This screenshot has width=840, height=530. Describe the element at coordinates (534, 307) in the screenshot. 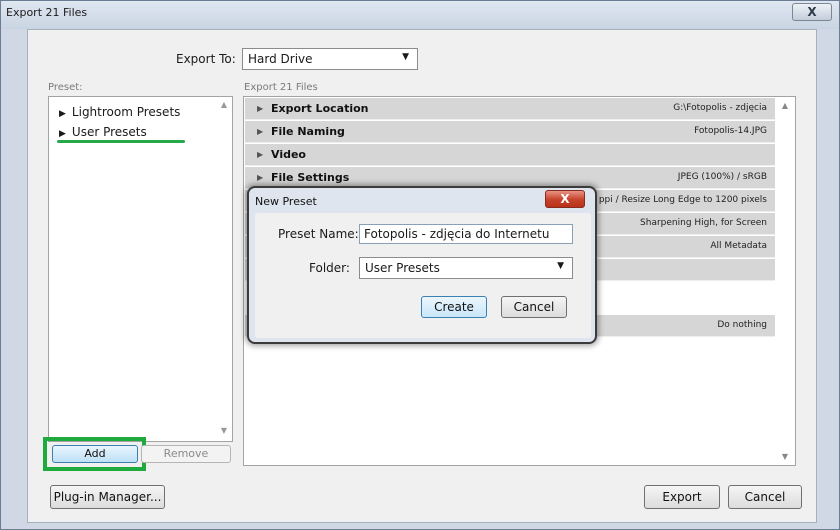

I see `dialog-cancel-button: Cancel` at that location.